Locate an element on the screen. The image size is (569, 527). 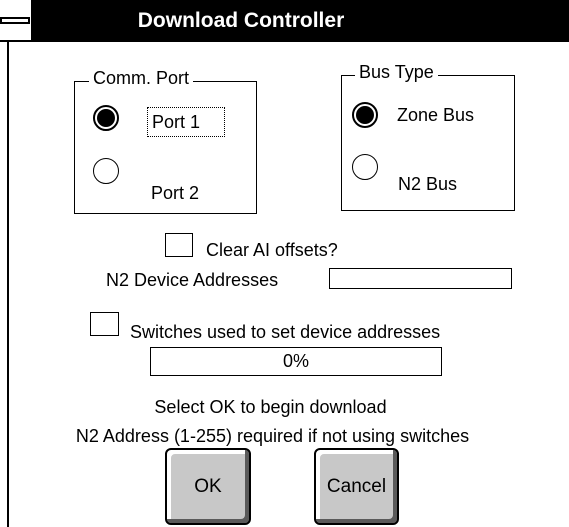
n2-bus-label: N2 Bus is located at coordinates (427, 184).